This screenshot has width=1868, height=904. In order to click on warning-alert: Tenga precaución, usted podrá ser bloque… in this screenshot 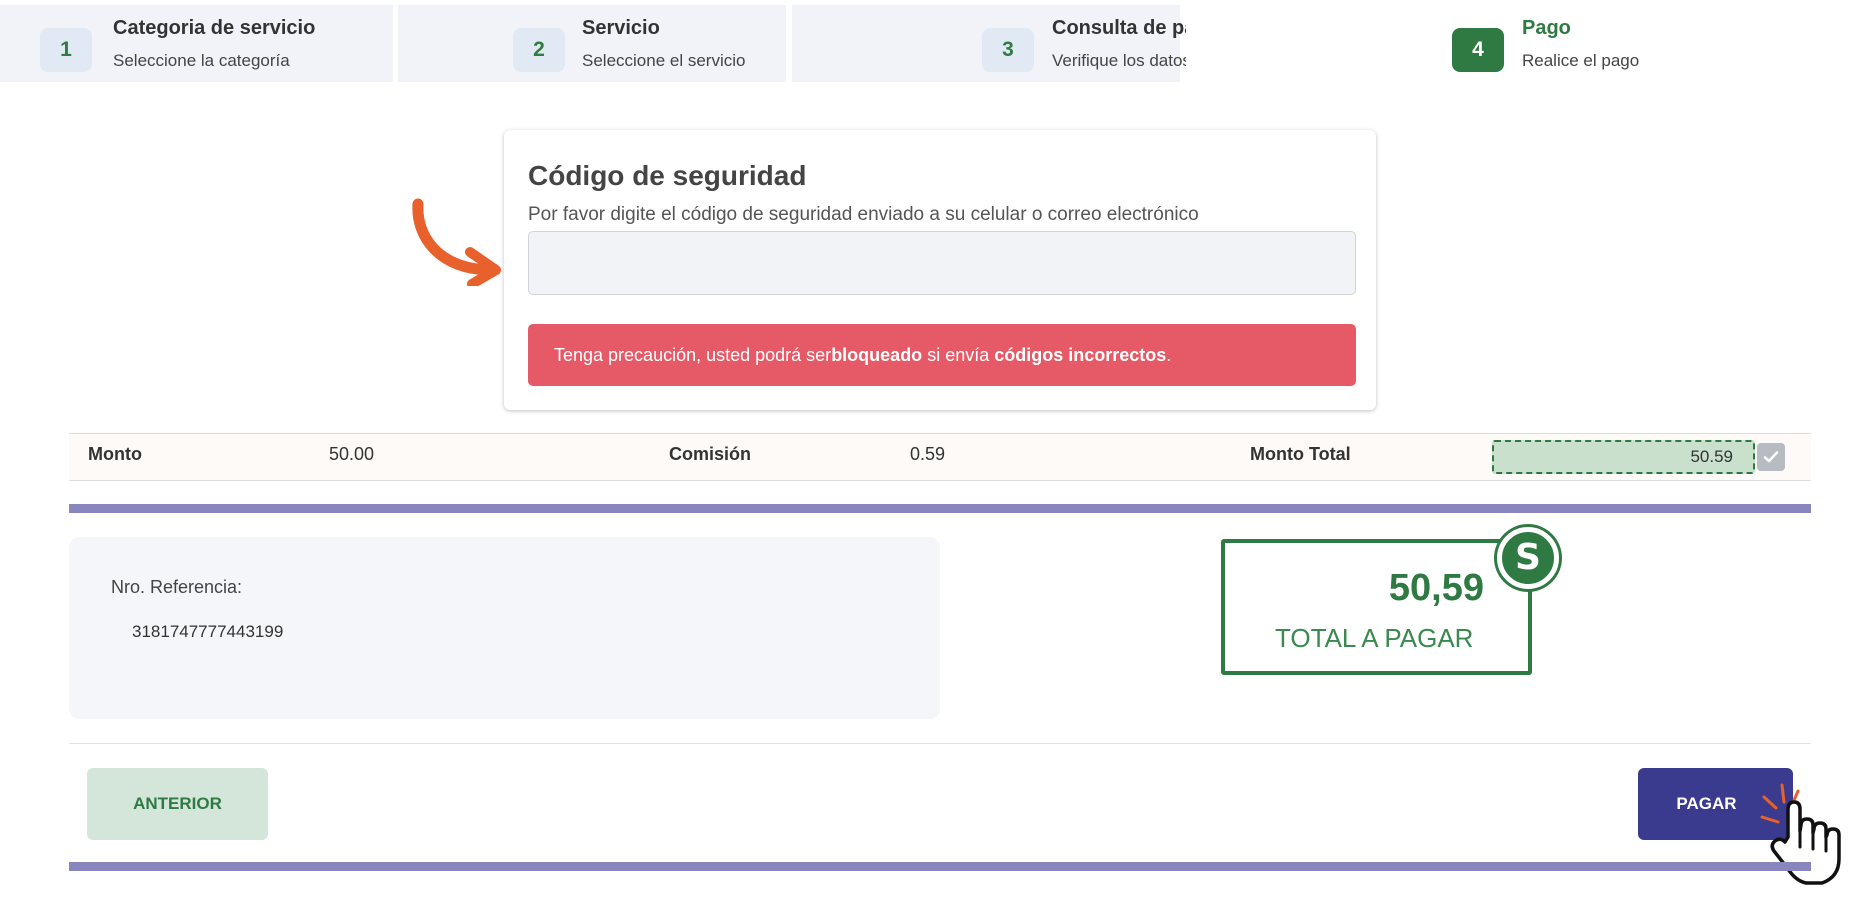, I will do `click(942, 355)`.